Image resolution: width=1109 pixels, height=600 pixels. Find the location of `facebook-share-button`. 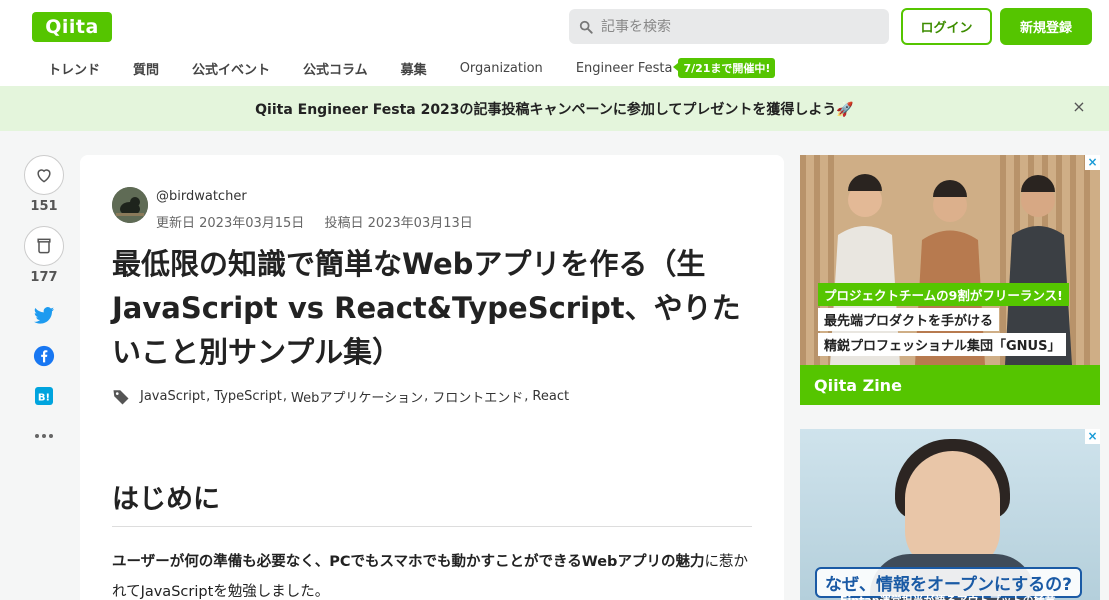

facebook-share-button is located at coordinates (44, 356).